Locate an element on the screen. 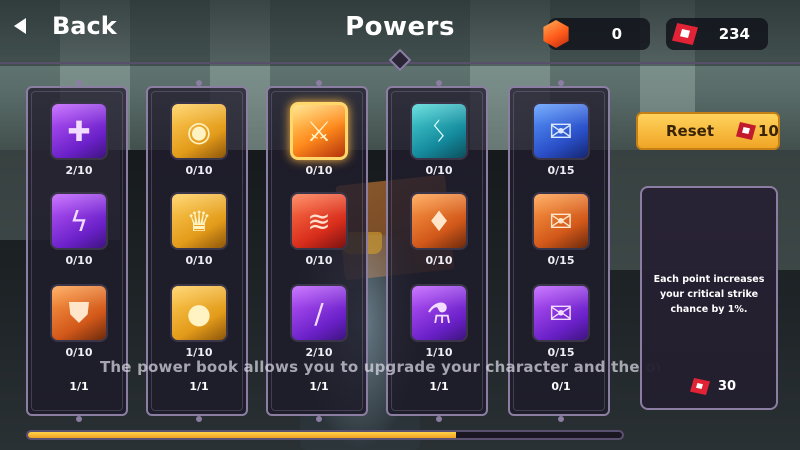 This screenshot has height=450, width=800. reset-button: Reset 10 is located at coordinates (708, 131).